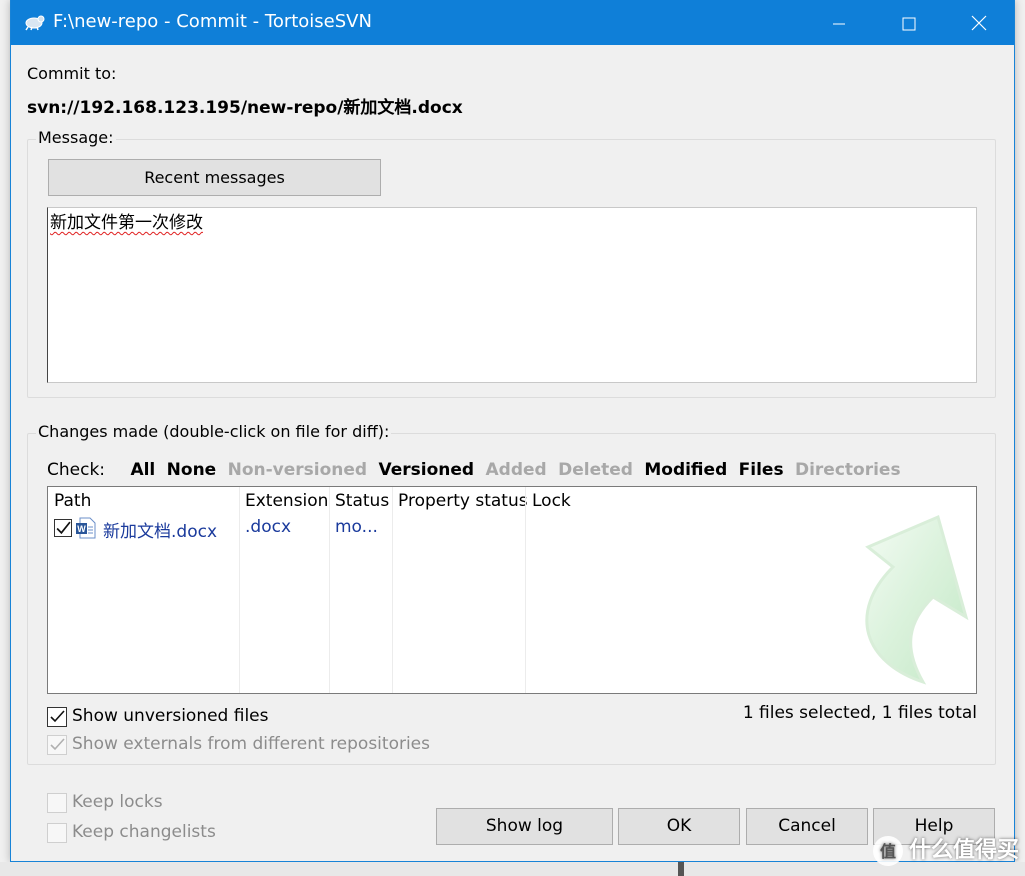 The image size is (1025, 876). What do you see at coordinates (142, 470) in the screenshot?
I see `filter-all: All` at bounding box center [142, 470].